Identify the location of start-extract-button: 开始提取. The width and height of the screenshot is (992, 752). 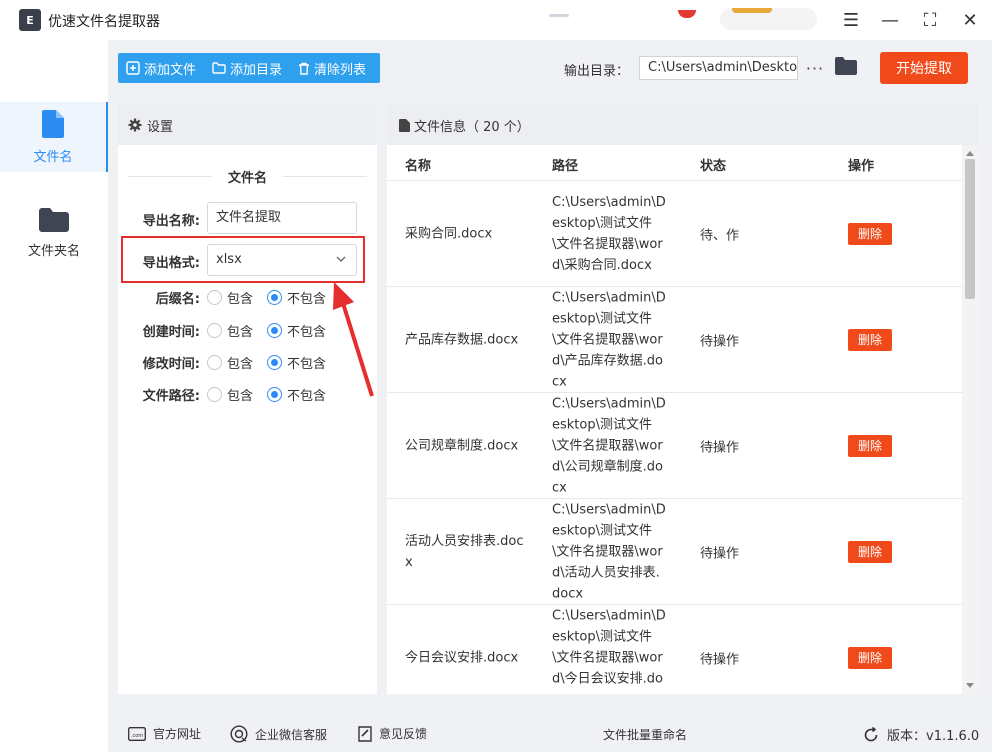
(924, 68).